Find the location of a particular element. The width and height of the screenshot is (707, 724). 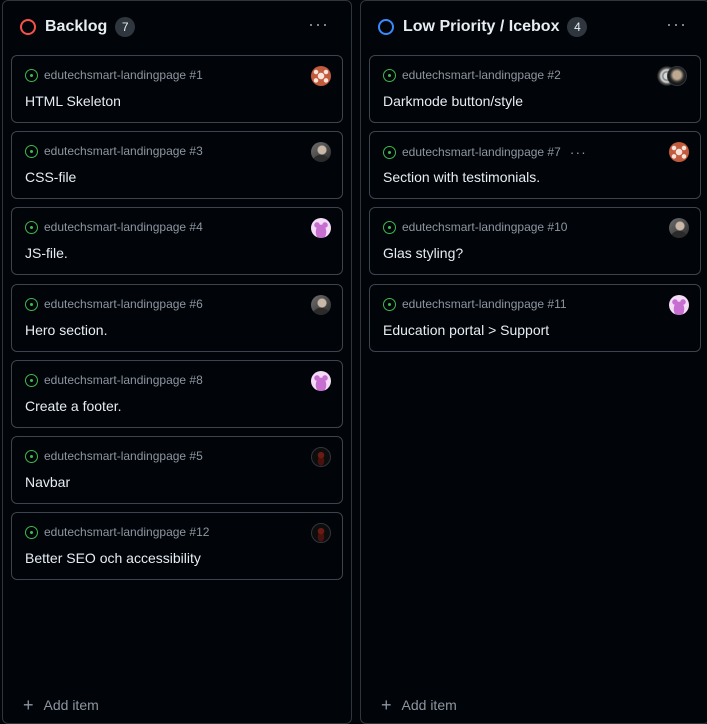

card-meta: edutechsmart-landingpage #7 ··· is located at coordinates (485, 152).